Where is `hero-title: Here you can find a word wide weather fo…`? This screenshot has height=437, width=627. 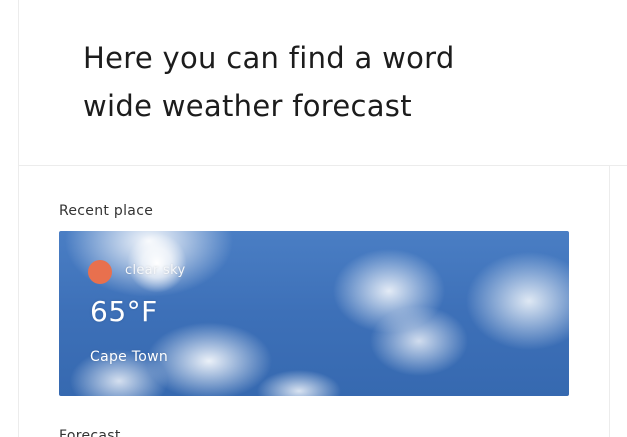
hero-title: Here you can find a word wide weather fo… is located at coordinates (269, 82).